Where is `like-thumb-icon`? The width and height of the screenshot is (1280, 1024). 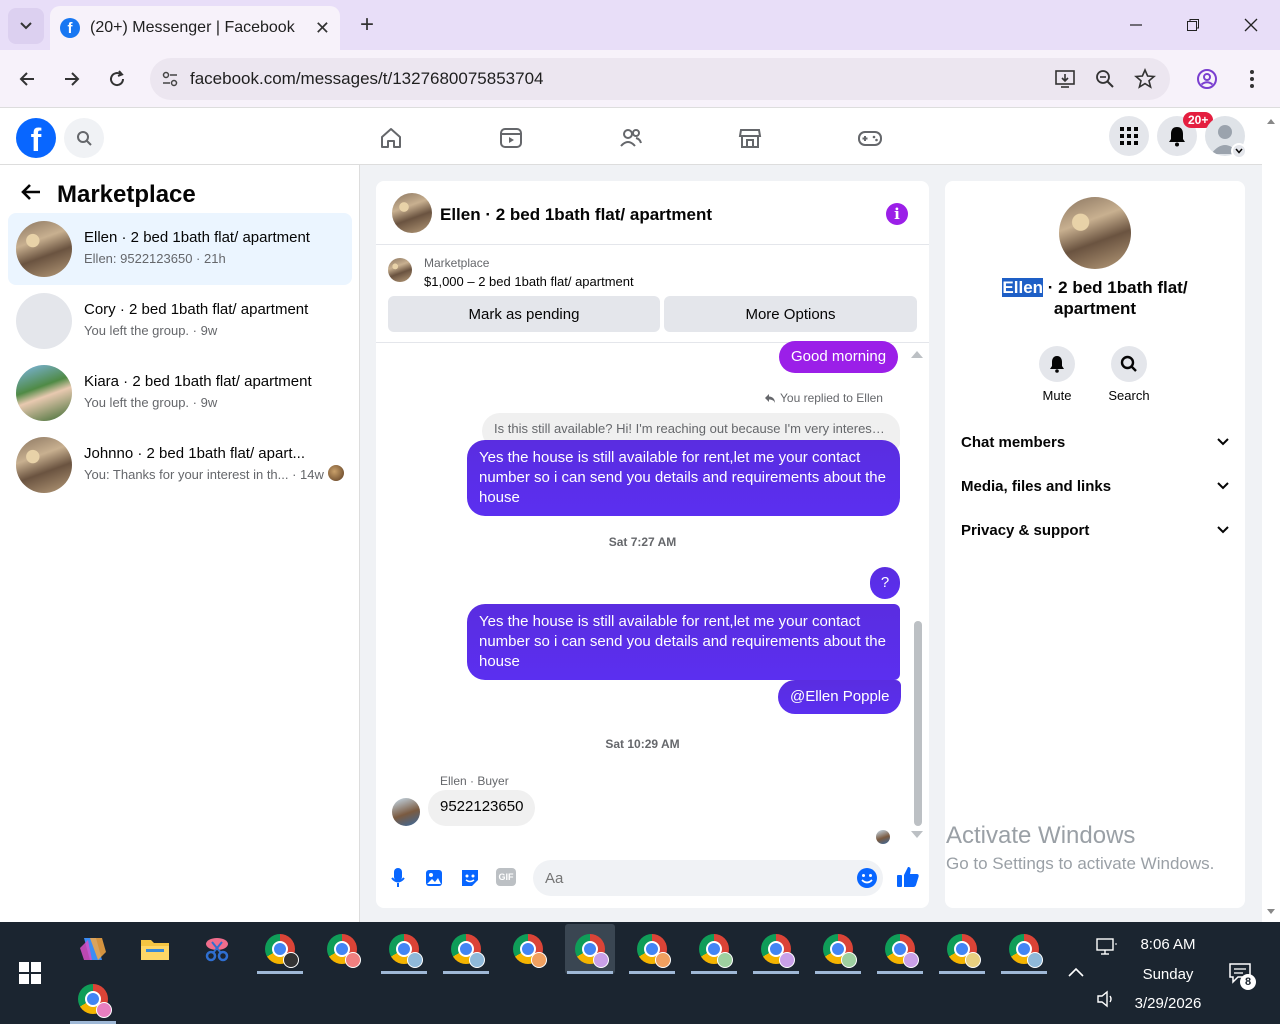
like-thumb-icon is located at coordinates (908, 877).